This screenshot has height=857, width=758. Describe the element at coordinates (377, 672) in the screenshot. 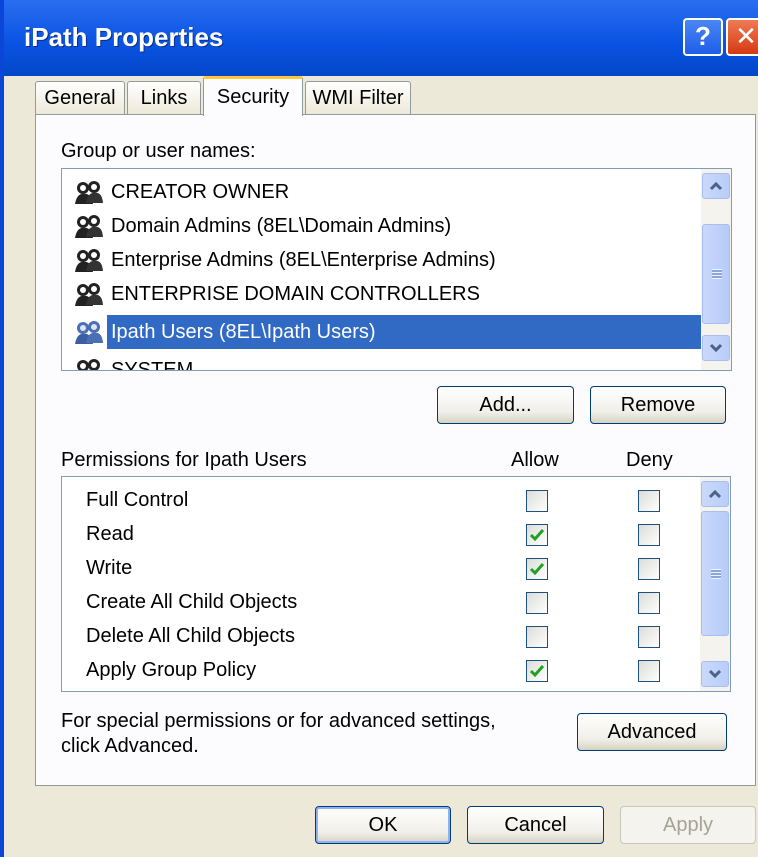

I see `permission-row: Apply Group Policy` at that location.